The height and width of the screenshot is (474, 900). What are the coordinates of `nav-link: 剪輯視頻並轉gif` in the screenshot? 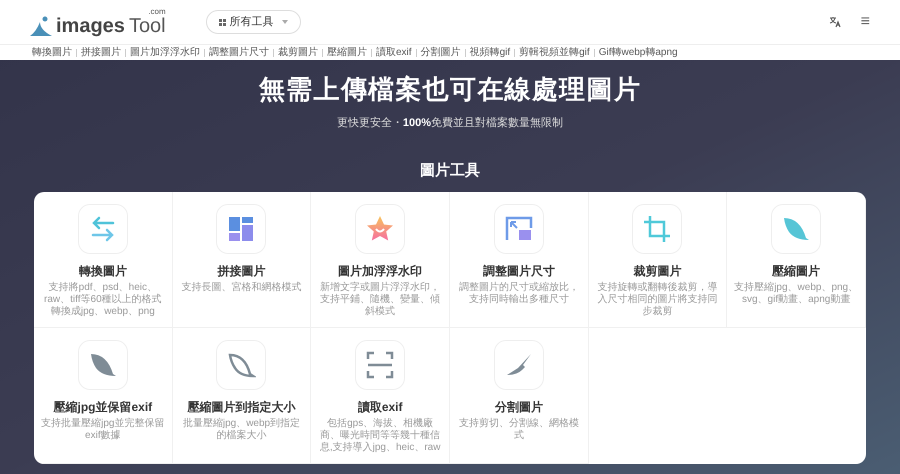 It's located at (554, 52).